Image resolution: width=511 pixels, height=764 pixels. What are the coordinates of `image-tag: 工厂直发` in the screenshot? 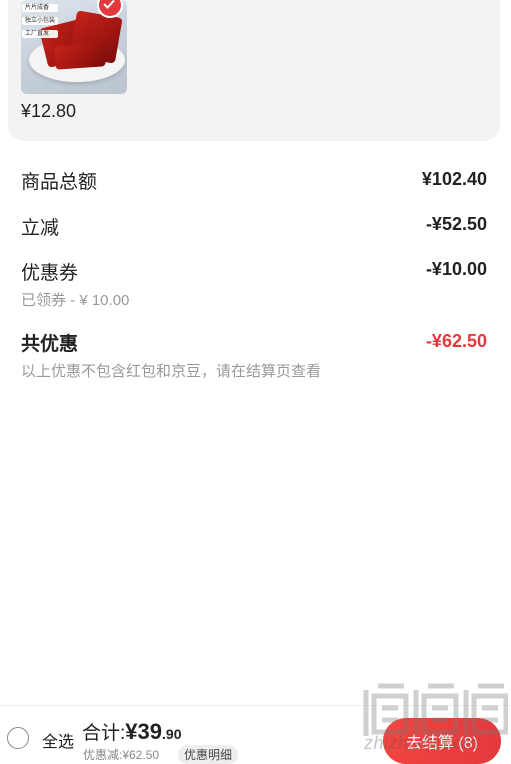 It's located at (40, 34).